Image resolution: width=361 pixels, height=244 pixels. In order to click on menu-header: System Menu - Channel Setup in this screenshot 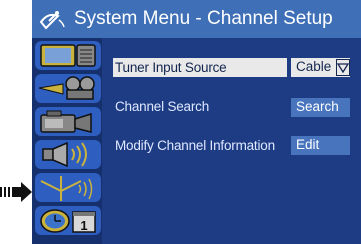, I will do `click(196, 19)`.